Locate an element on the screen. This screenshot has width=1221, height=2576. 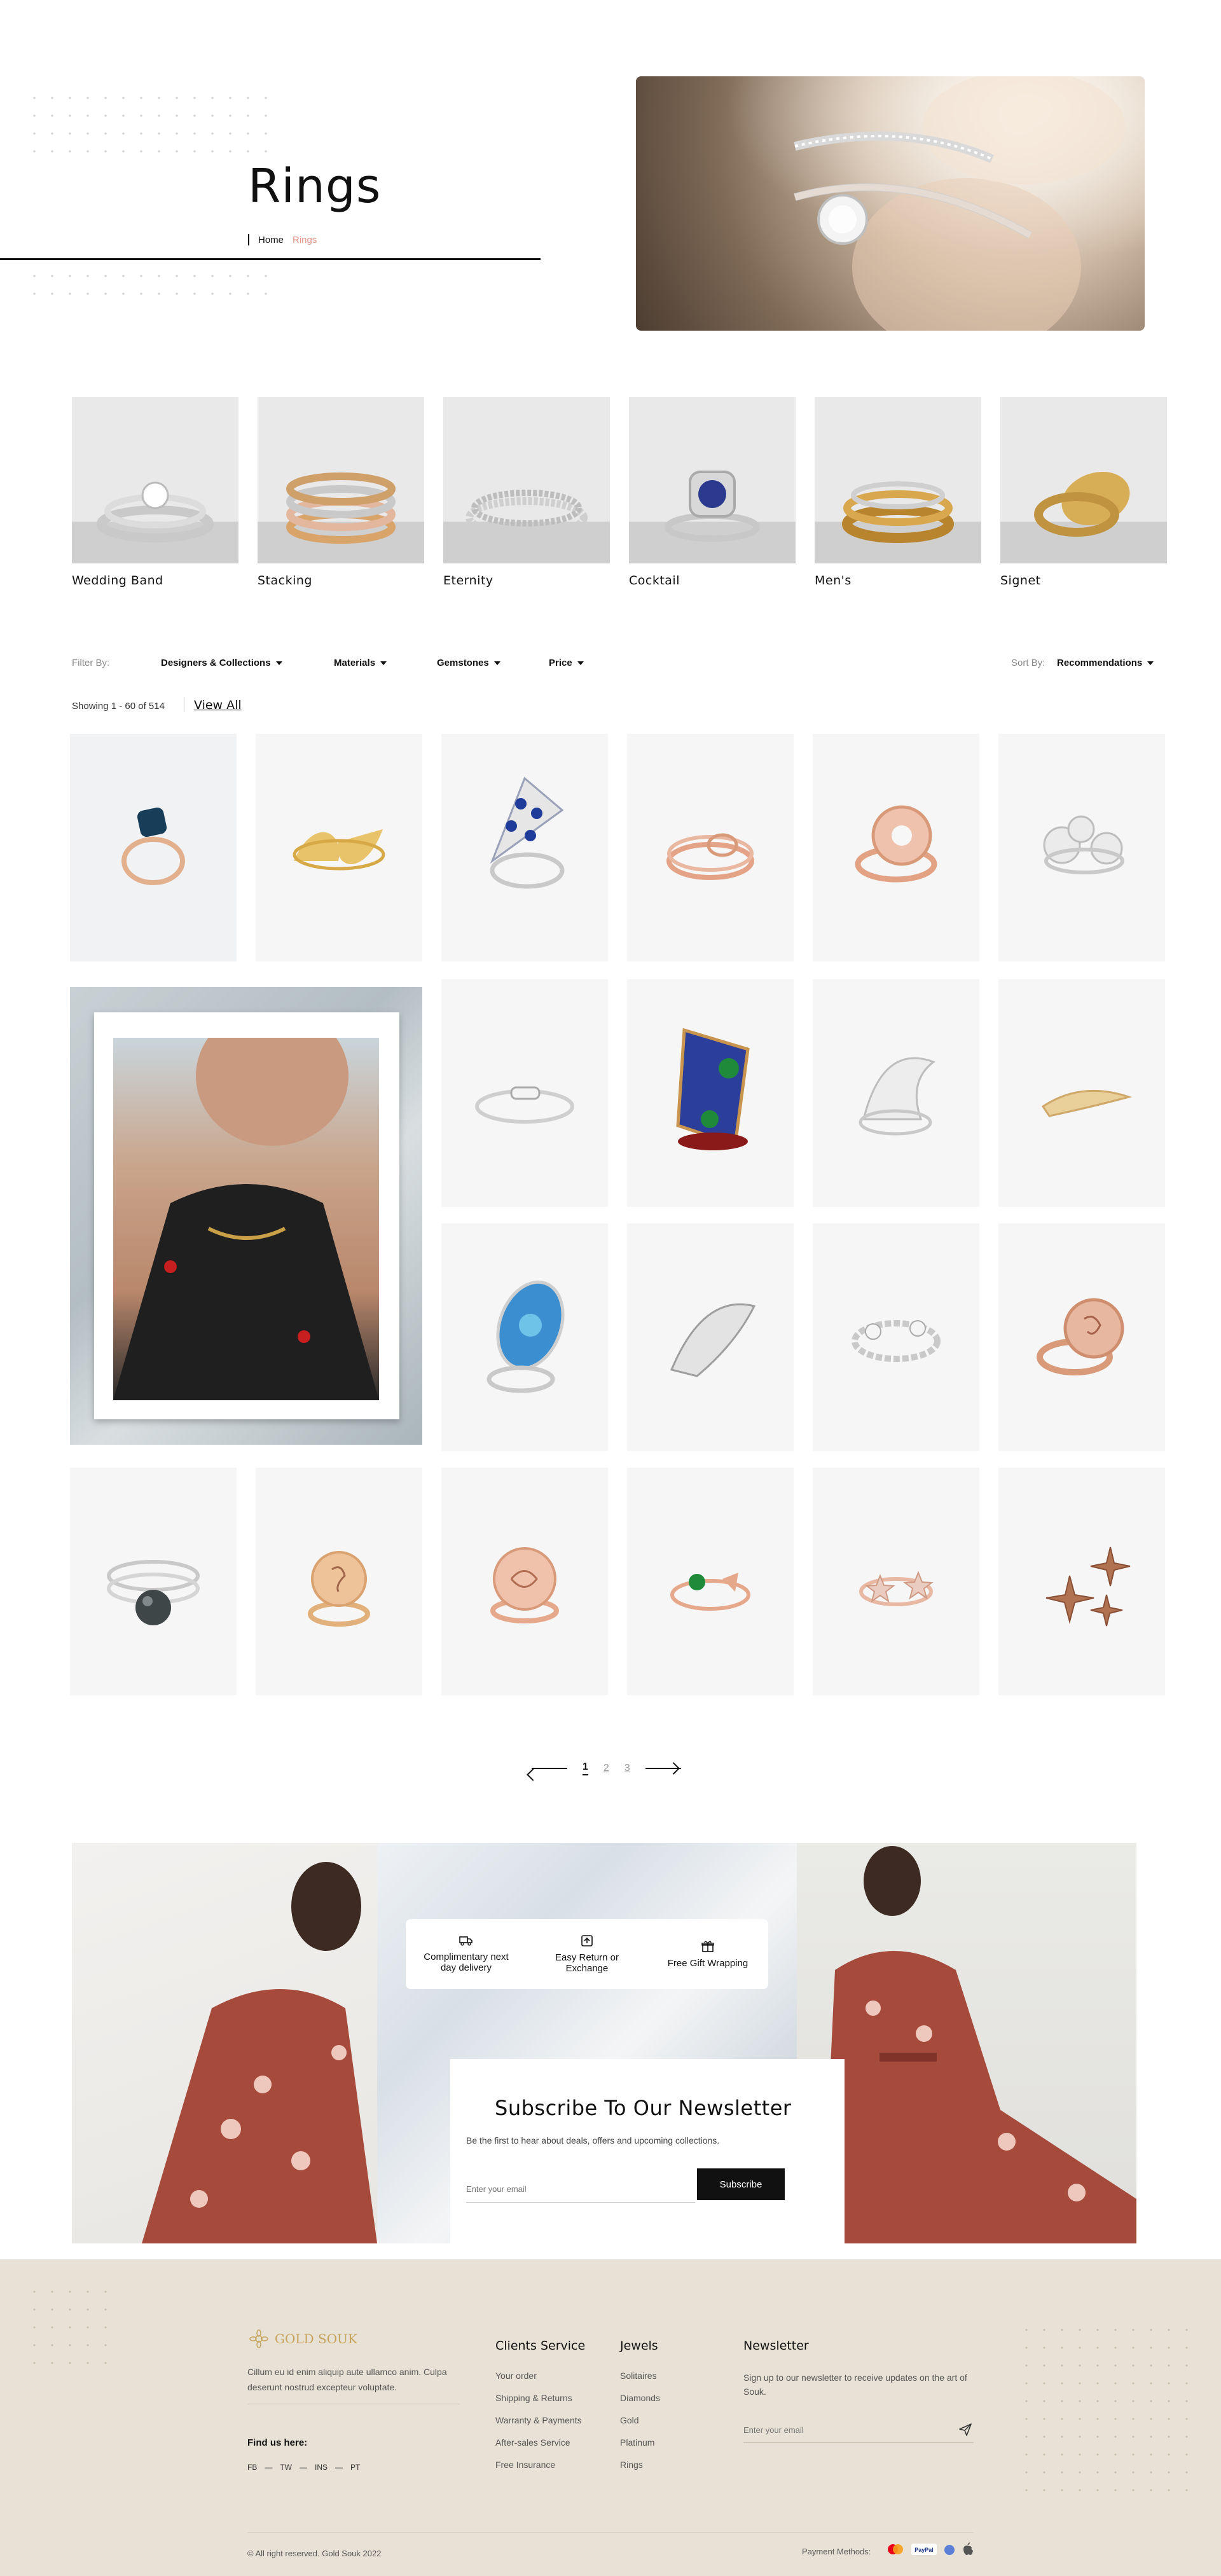
footer-link-gold: Gold is located at coordinates (640, 2420).